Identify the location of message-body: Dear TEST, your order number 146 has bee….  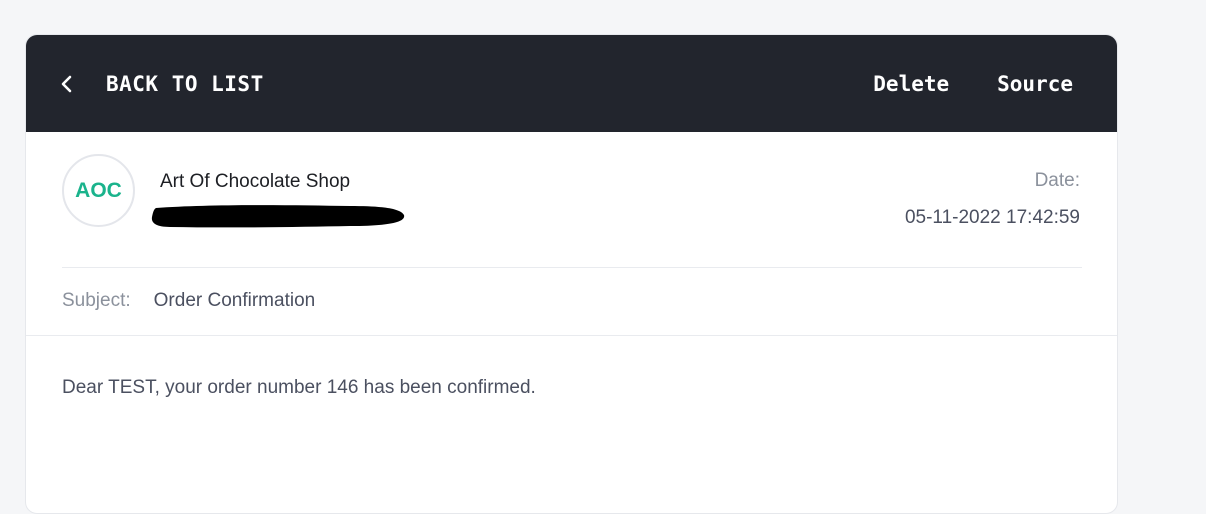
(299, 387).